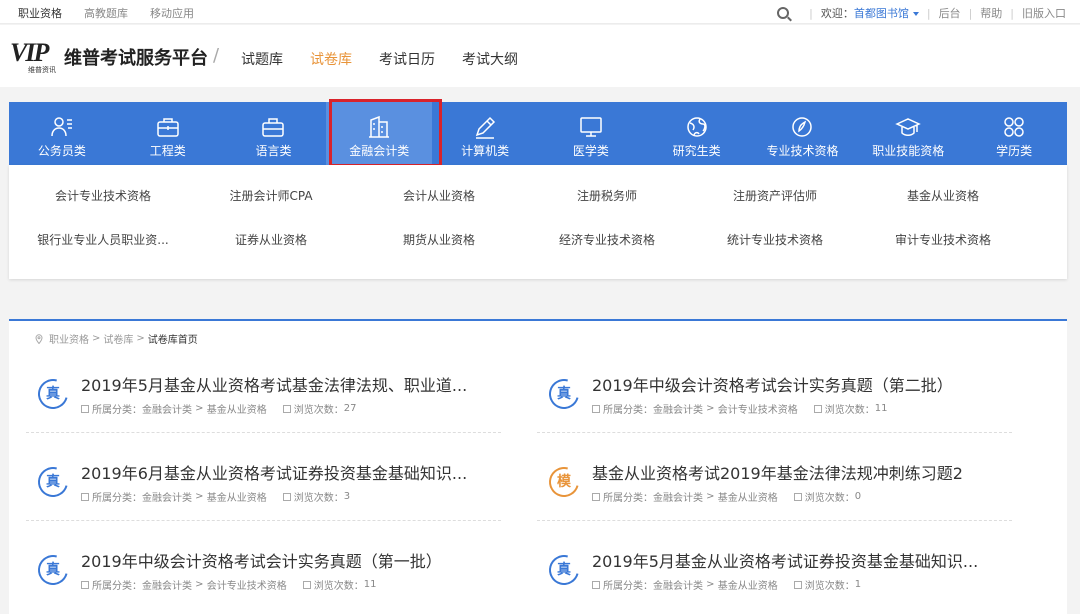 This screenshot has height=614, width=1080. I want to click on logo-sub: 维普资讯, so click(42, 70).